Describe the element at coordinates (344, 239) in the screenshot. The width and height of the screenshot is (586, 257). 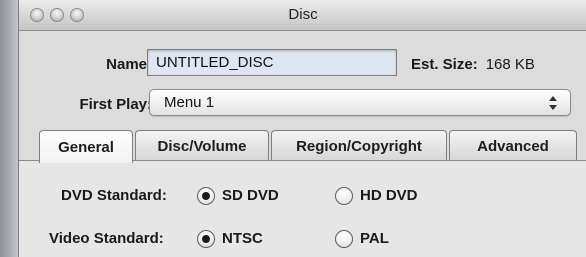
I see `pal-radio` at that location.